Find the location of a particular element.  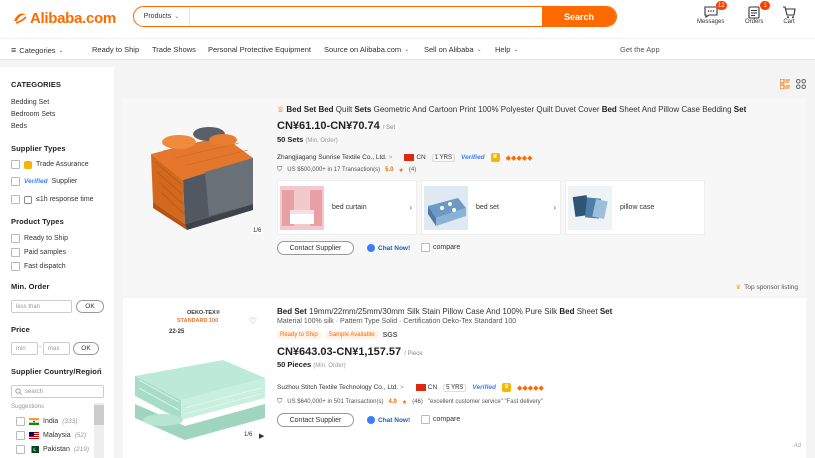

category-link: Bedroom Sets is located at coordinates (33, 114).